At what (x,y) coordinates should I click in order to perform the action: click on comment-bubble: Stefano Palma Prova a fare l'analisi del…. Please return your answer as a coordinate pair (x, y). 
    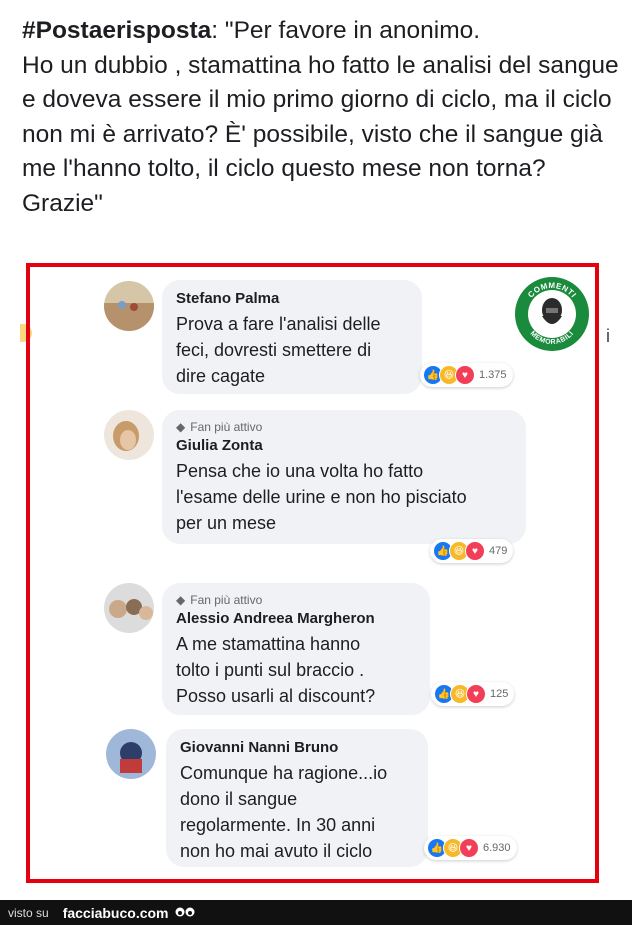
    Looking at the image, I should click on (292, 337).